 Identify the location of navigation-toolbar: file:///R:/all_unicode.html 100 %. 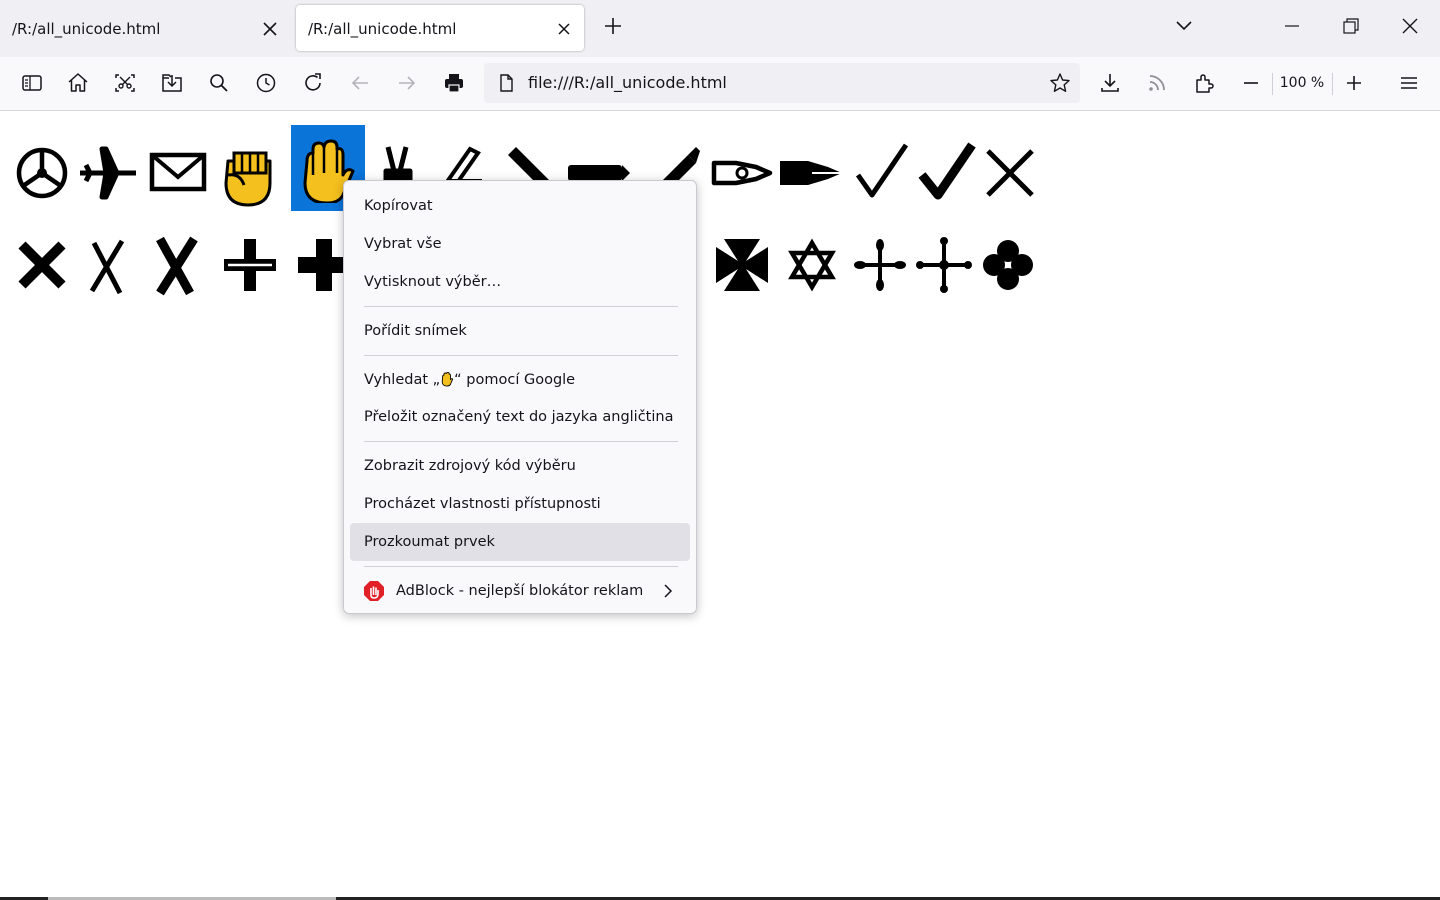
(720, 84).